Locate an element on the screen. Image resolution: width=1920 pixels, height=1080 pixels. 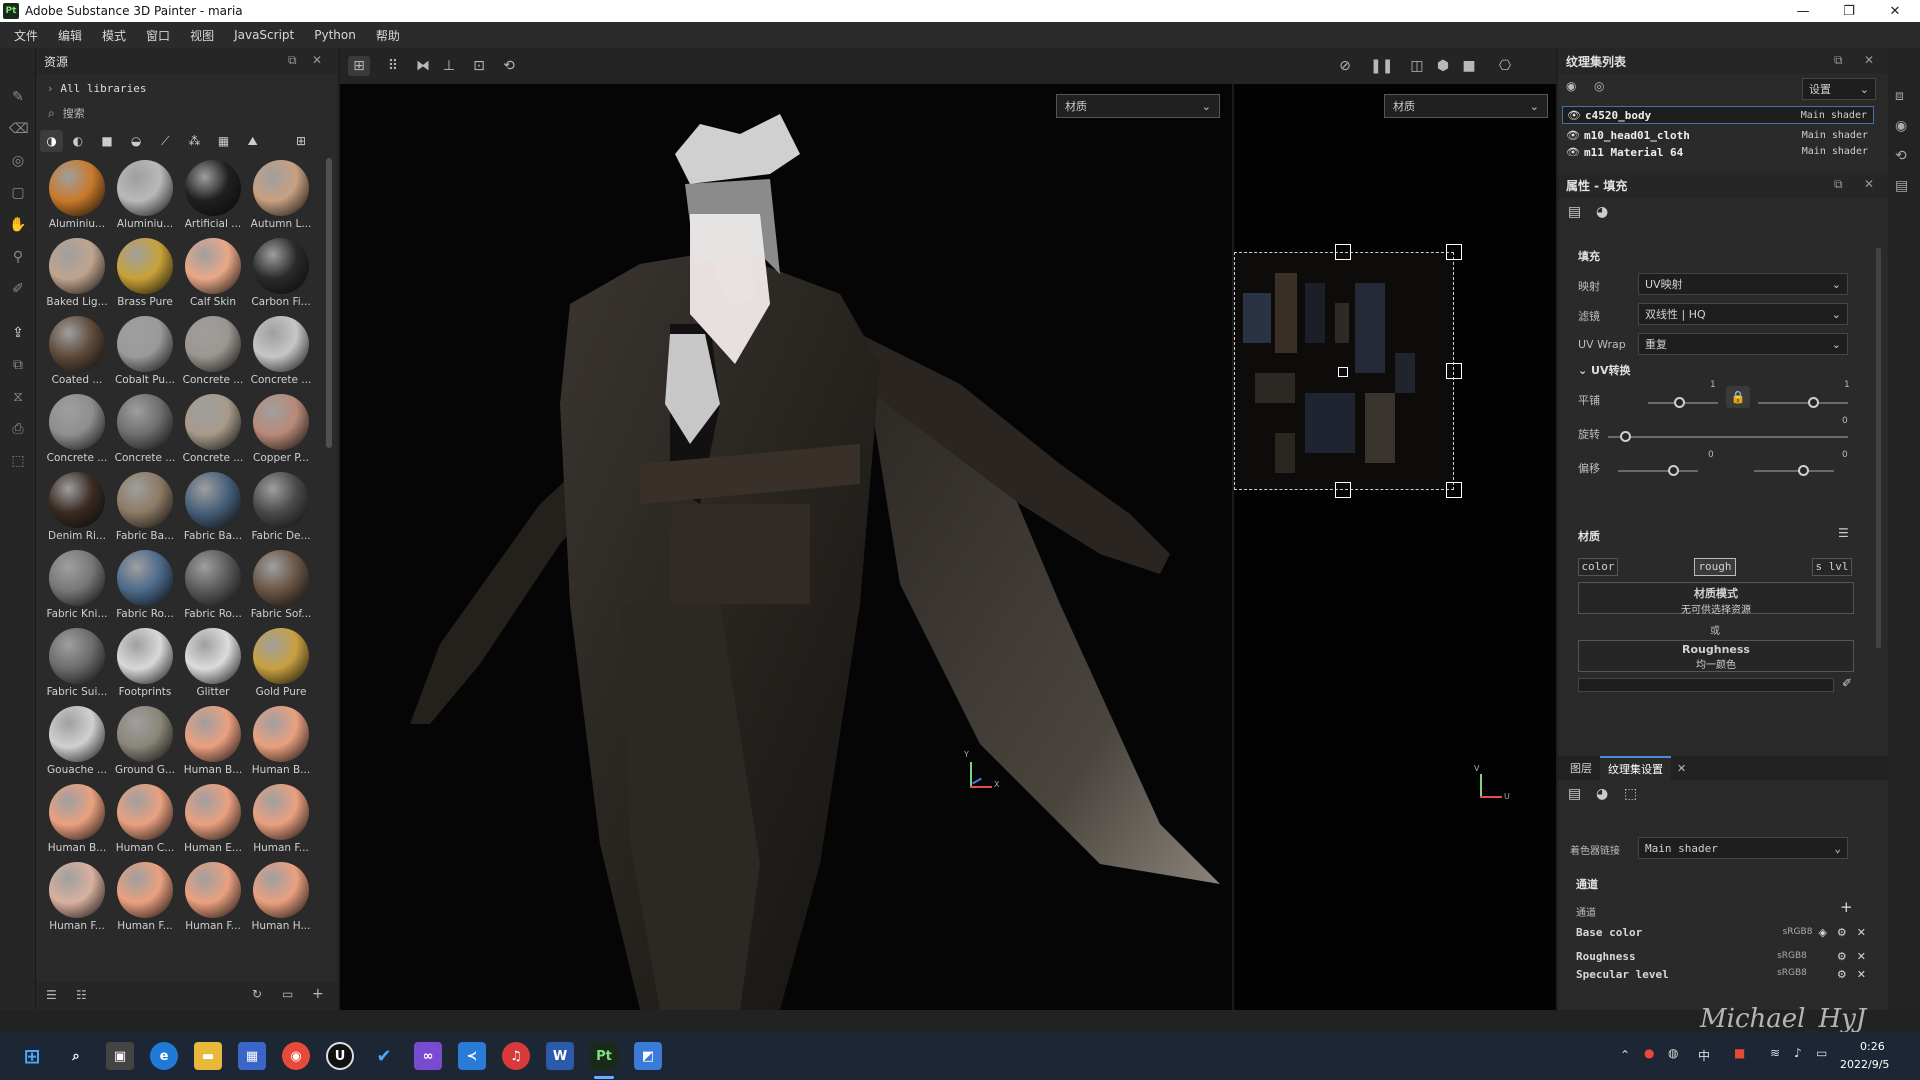
symmetry-icon: ⧓ is located at coordinates (423, 66).